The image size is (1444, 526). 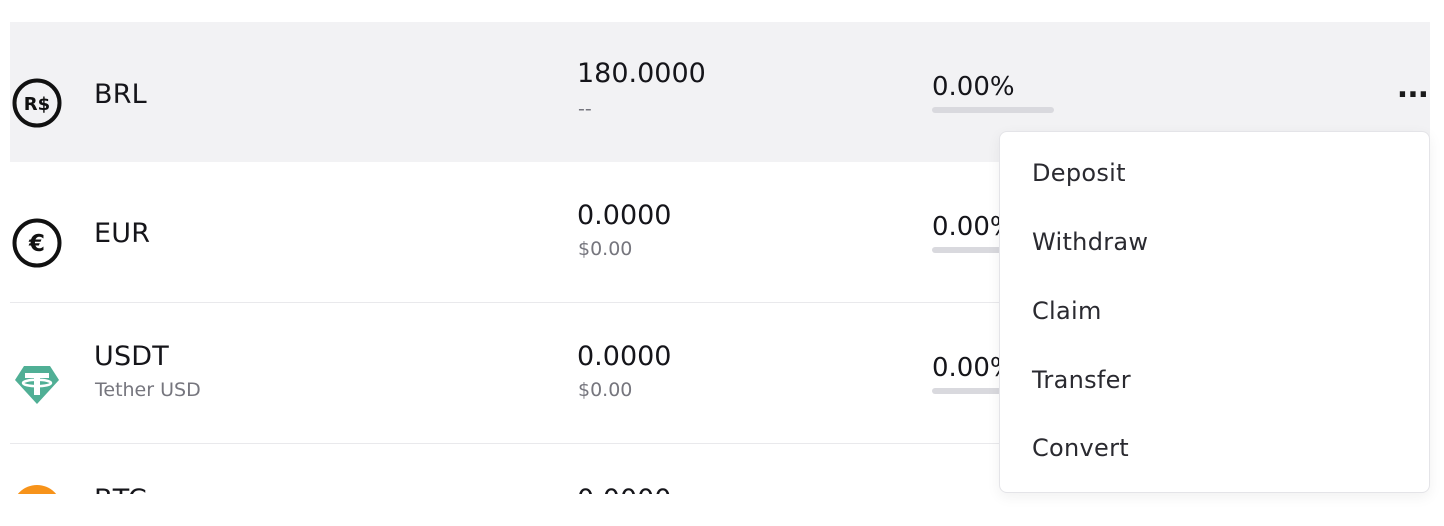 I want to click on allocation-bar, so click(x=993, y=110).